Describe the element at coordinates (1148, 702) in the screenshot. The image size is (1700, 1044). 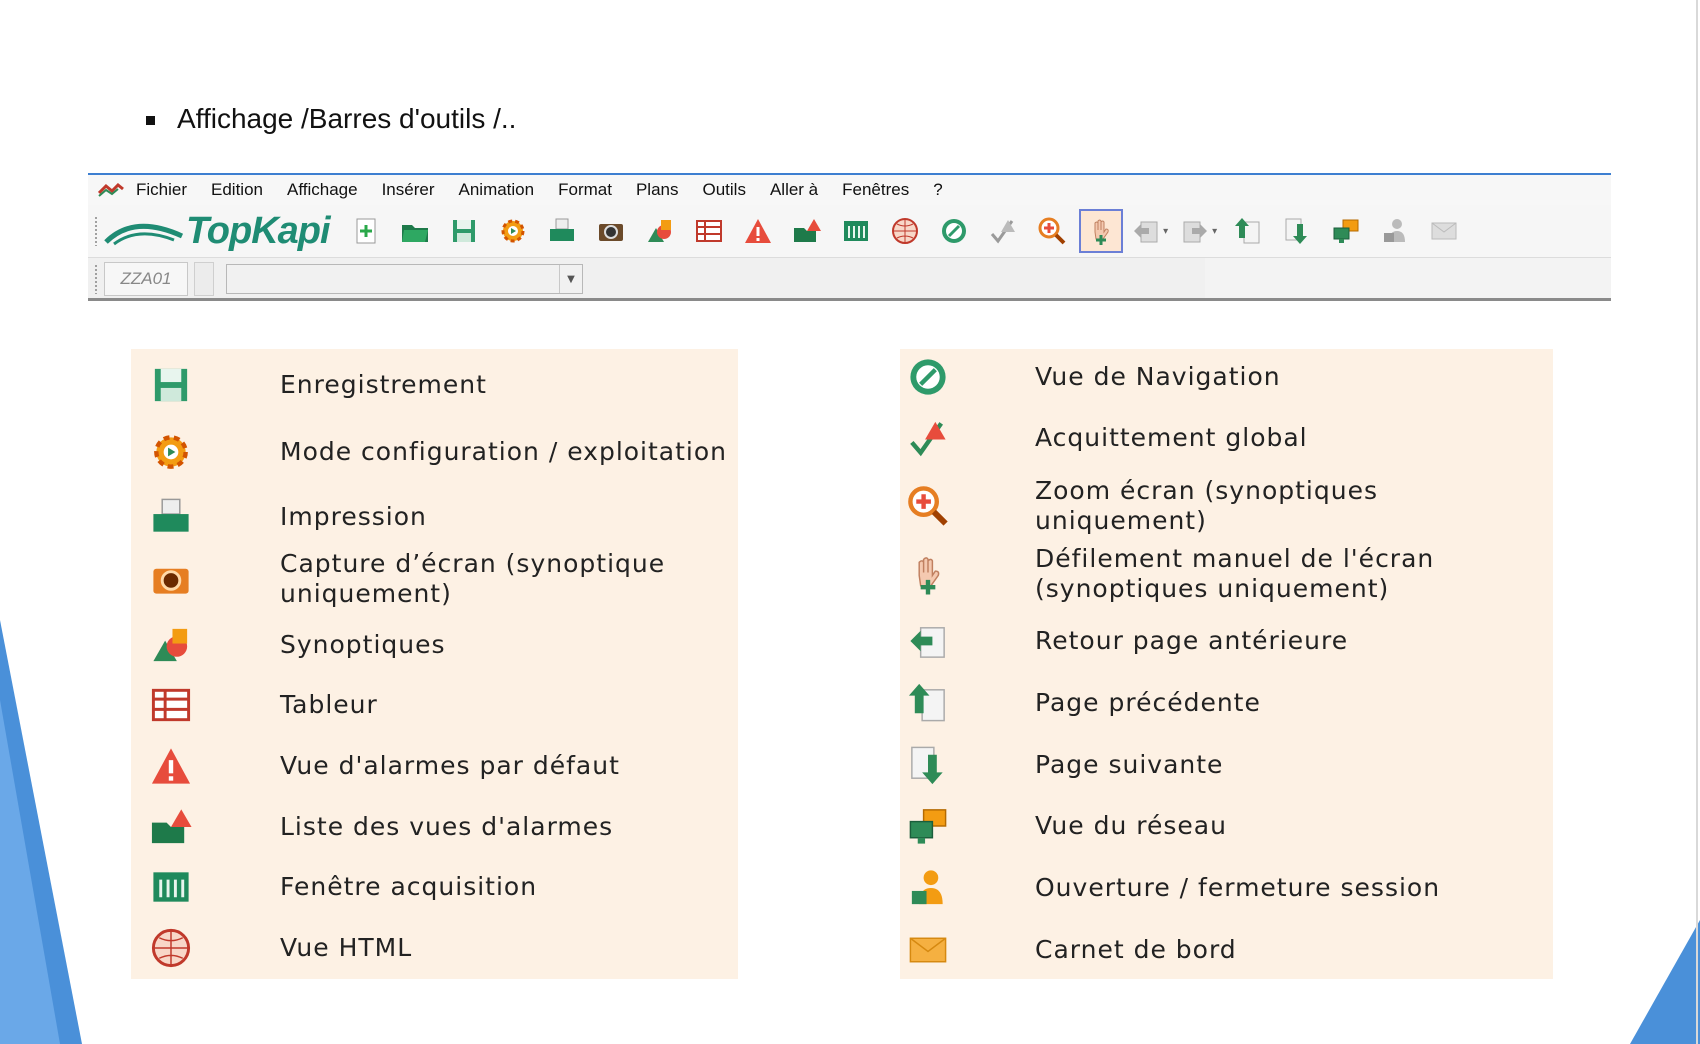
I see `legend-label: Page précédente` at that location.